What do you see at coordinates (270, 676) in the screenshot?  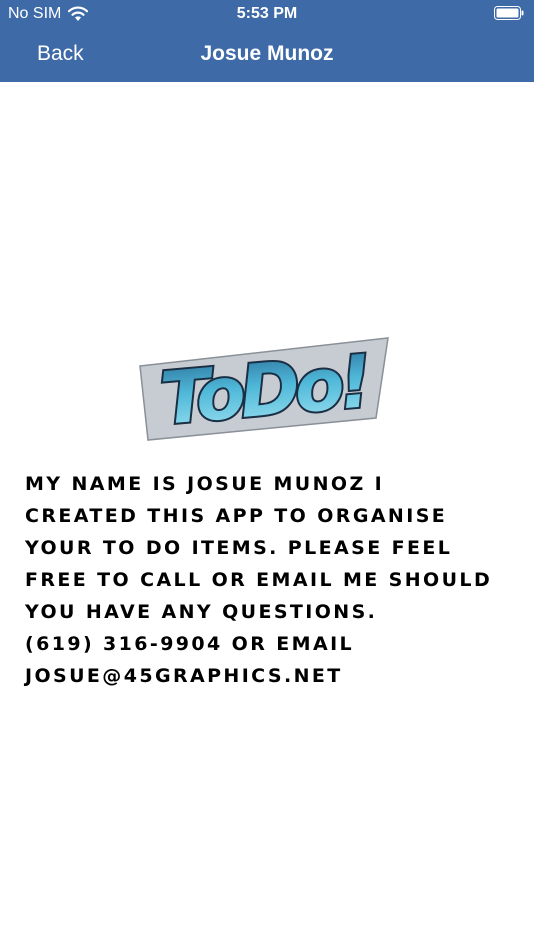 I see `email-link: josue@45graphics.net` at bounding box center [270, 676].